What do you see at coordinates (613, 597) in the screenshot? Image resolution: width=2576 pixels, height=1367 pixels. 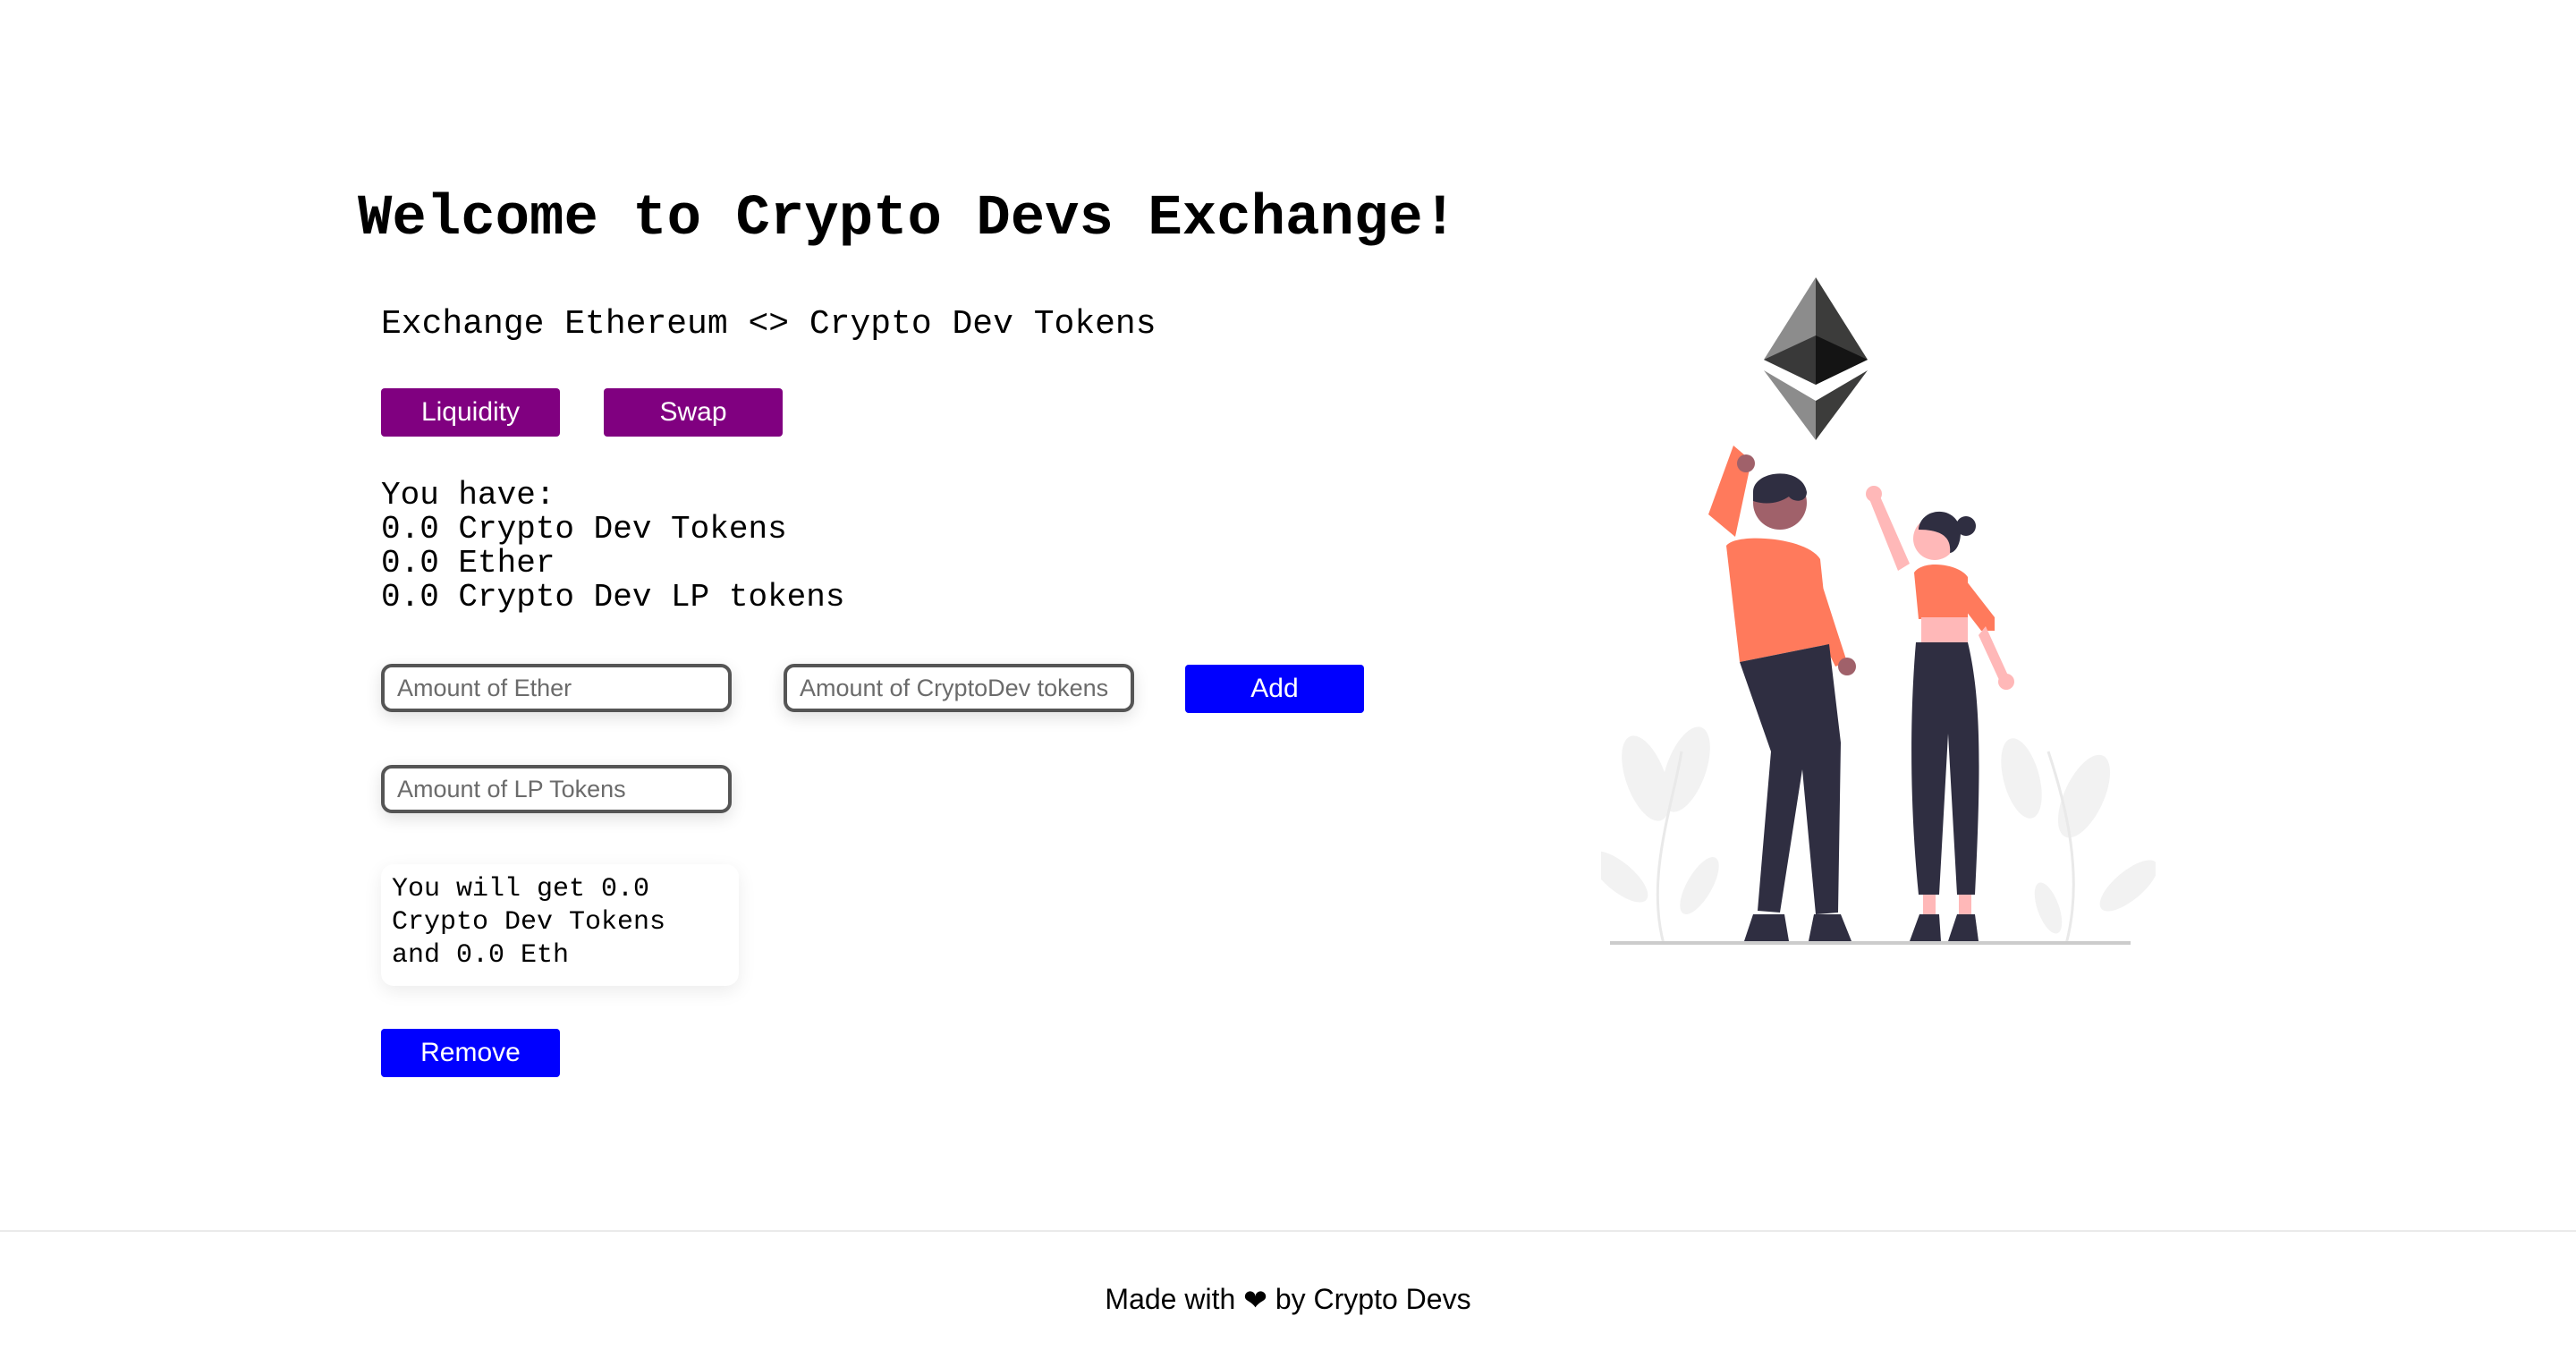 I see `lp-token-balance: 0.0 Crypto Dev LP tokens` at bounding box center [613, 597].